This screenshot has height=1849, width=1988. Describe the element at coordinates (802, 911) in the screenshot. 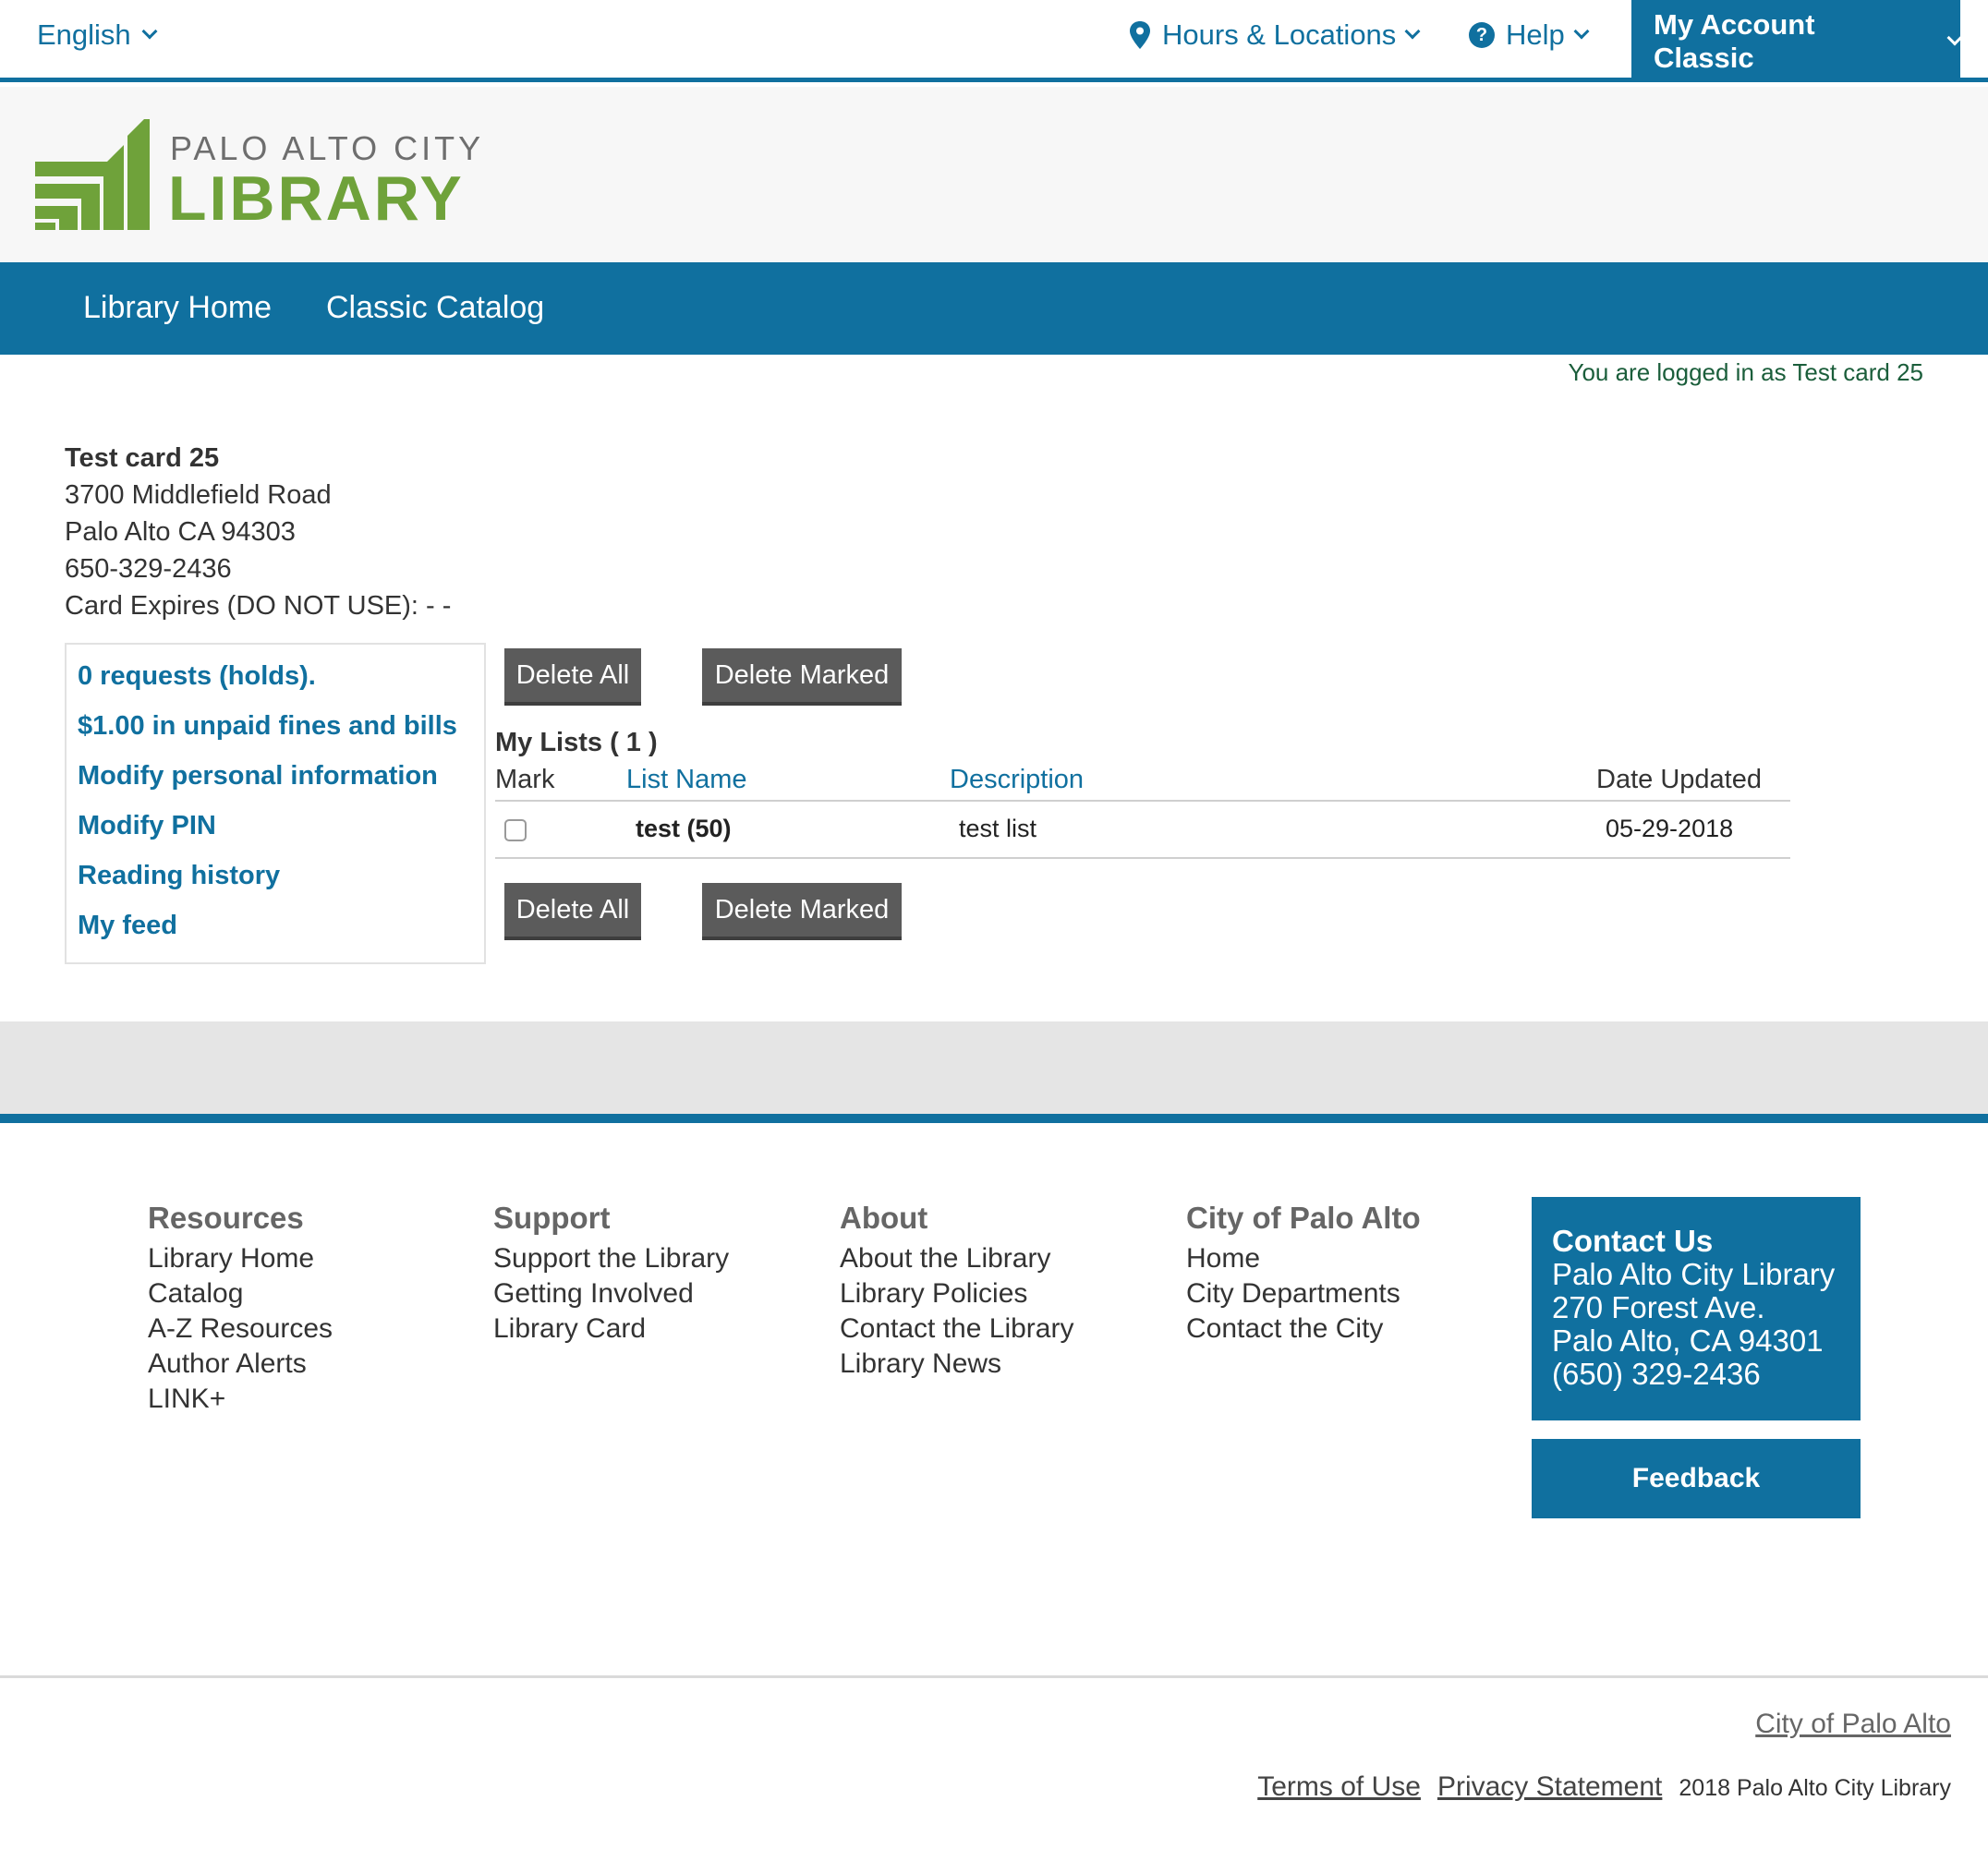

I see `delete-marked-button-bottom: Delete Marked` at that location.